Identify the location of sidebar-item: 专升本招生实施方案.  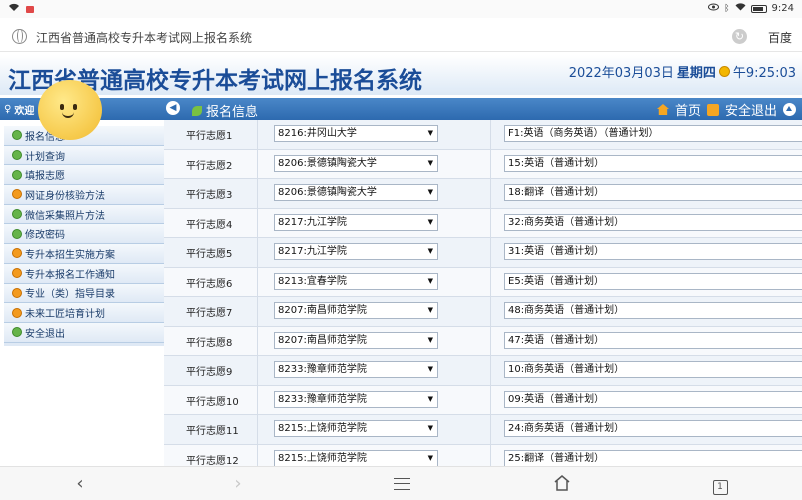
(84, 254).